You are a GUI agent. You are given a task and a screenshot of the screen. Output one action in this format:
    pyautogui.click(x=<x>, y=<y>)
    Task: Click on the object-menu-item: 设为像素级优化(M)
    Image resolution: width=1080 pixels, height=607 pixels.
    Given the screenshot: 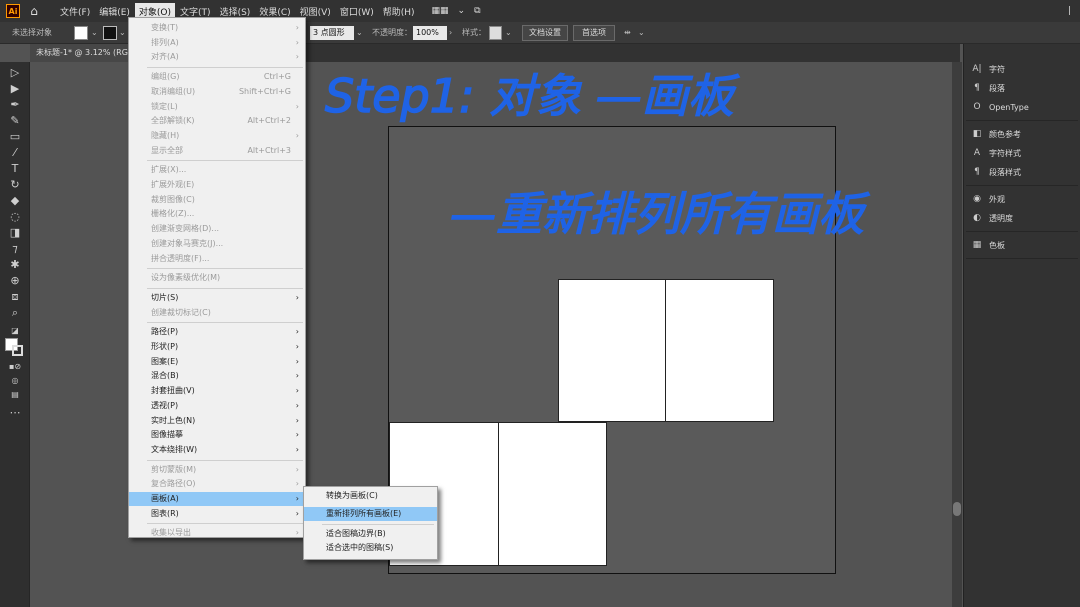 What is the action you would take?
    pyautogui.click(x=217, y=278)
    